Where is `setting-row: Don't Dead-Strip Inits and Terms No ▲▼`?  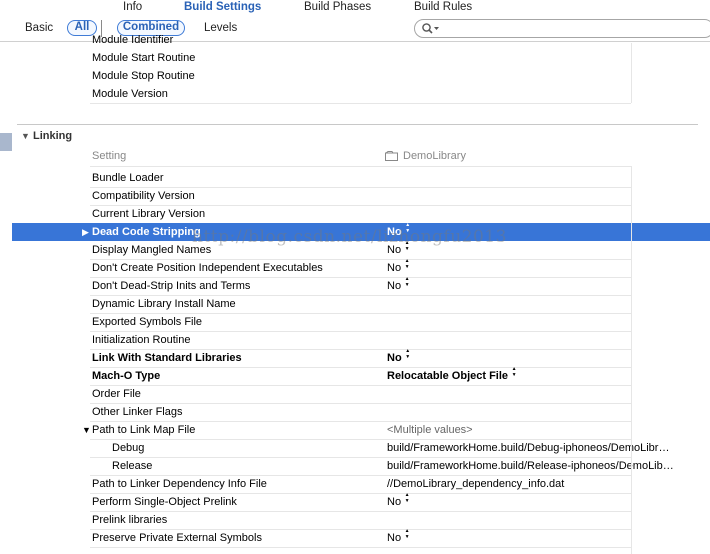 setting-row: Don't Dead-Strip Inits and Terms No ▲▼ is located at coordinates (355, 285).